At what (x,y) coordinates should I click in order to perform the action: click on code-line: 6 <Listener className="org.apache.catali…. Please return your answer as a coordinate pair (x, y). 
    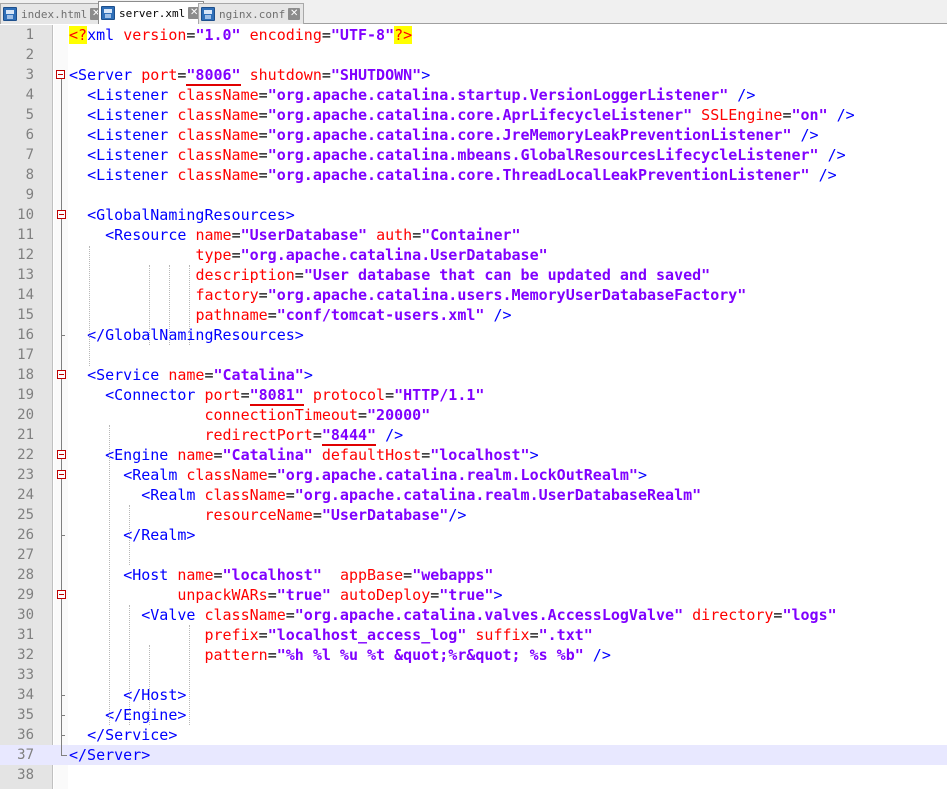
    Looking at the image, I should click on (473, 135).